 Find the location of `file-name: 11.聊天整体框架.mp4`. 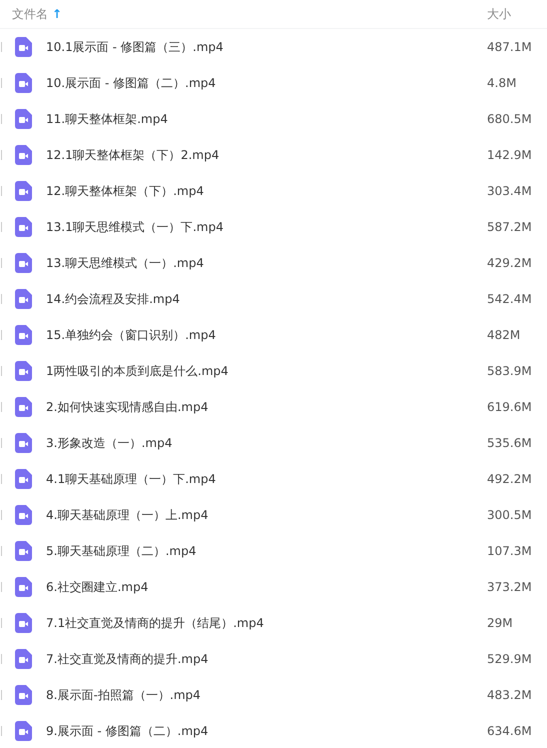

file-name: 11.聊天整体框架.mp4 is located at coordinates (266, 119).